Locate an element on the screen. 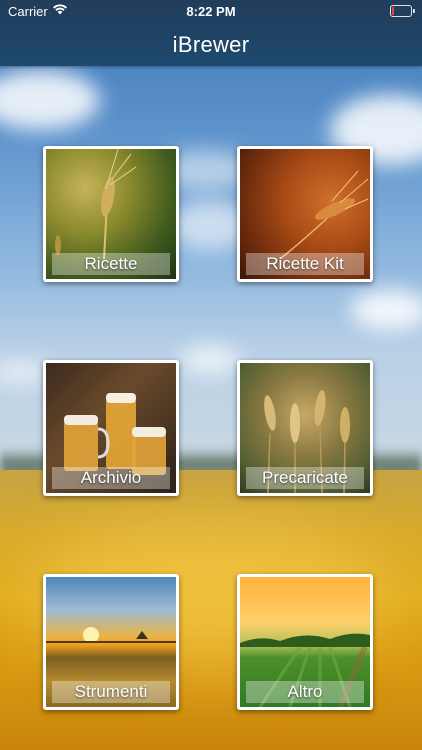 This screenshot has width=422, height=750. altro-tile: Altro is located at coordinates (305, 642).